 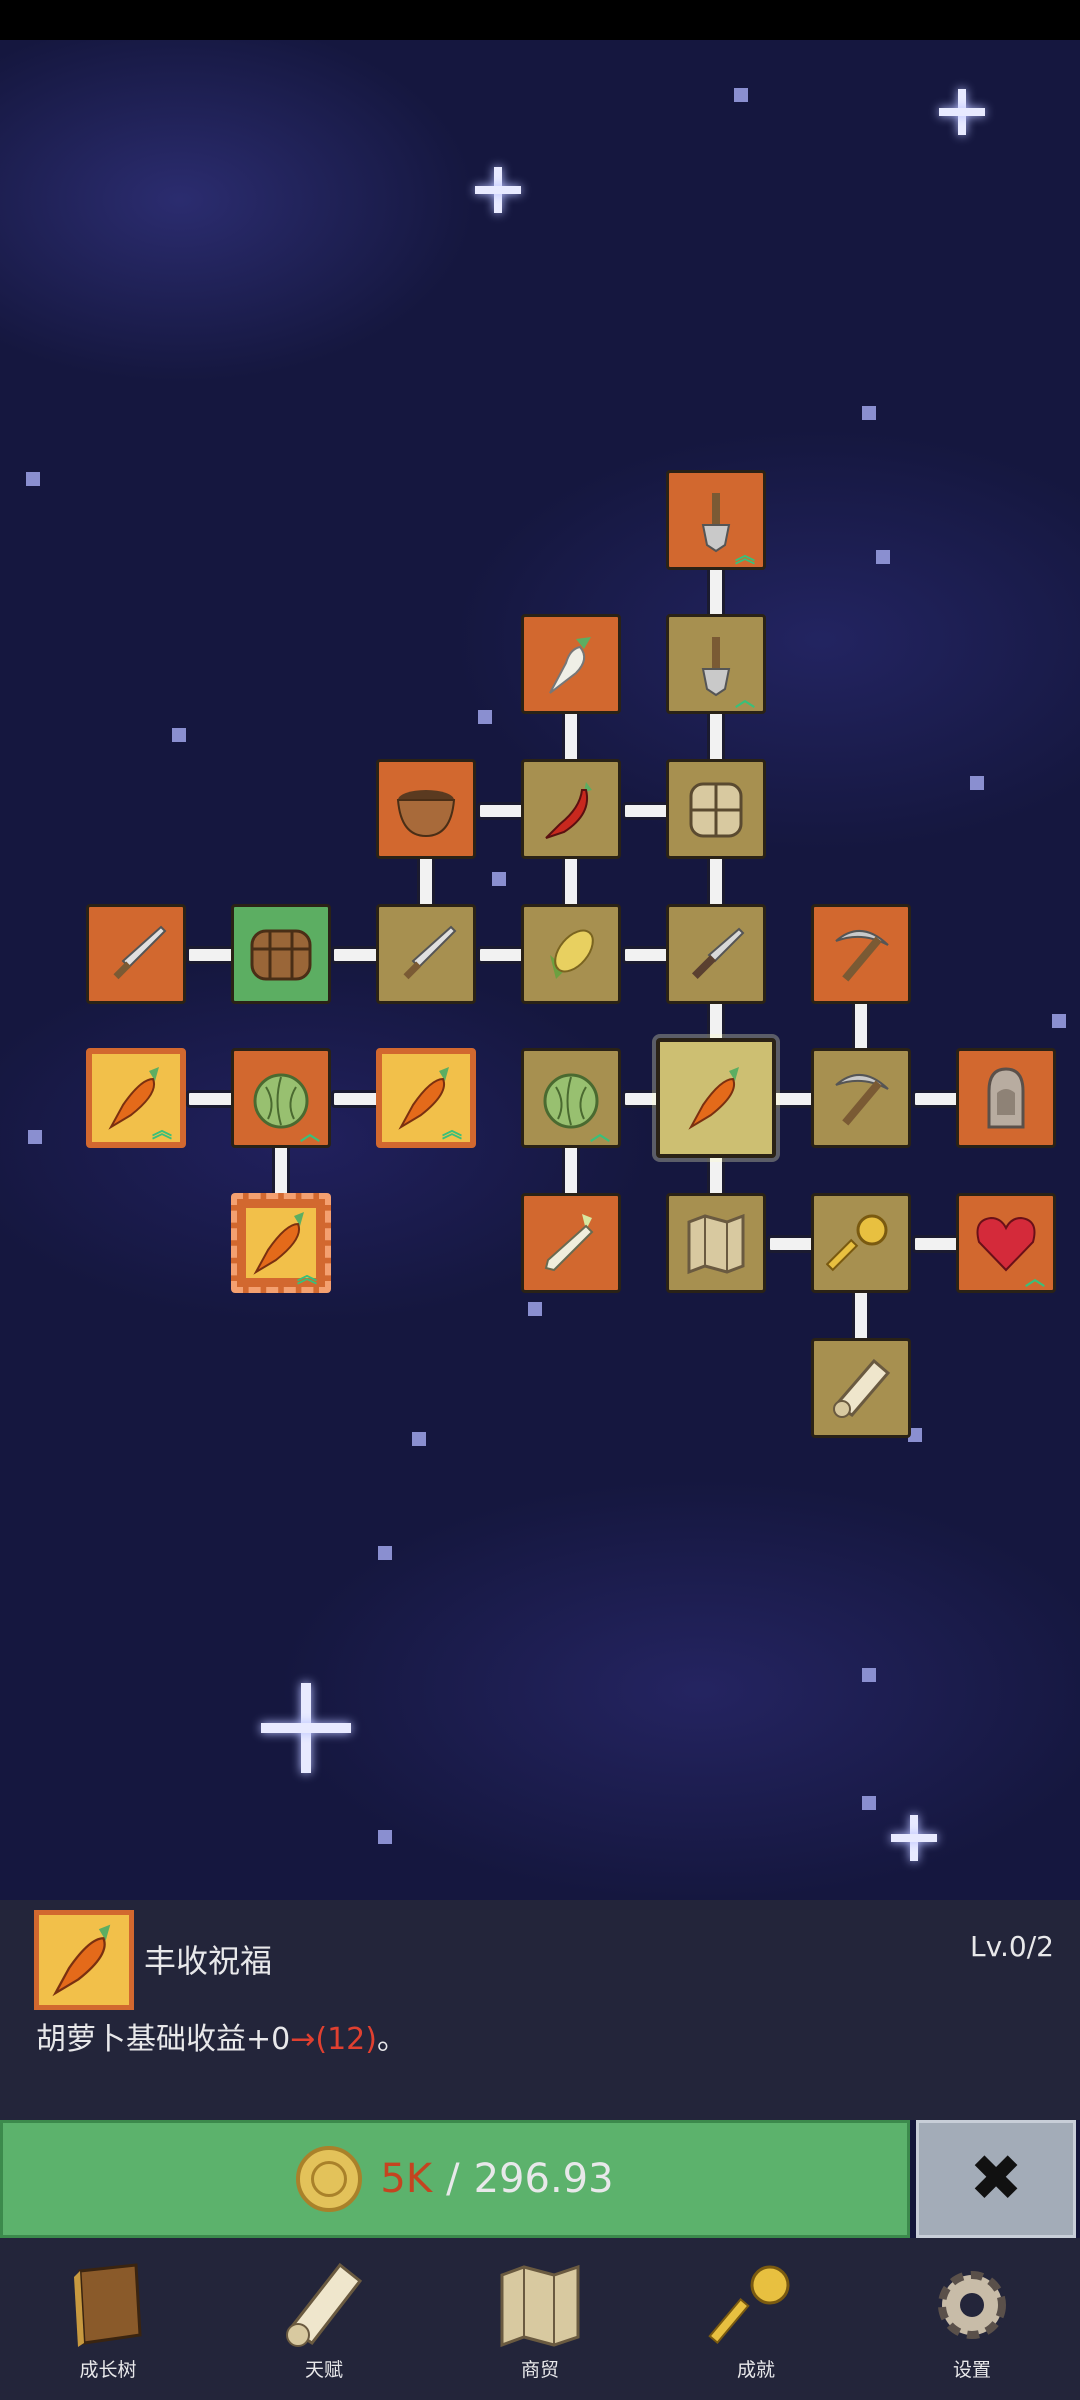 I want to click on skill-node-cabbage-upgrade: ︿, so click(x=281, y=1098).